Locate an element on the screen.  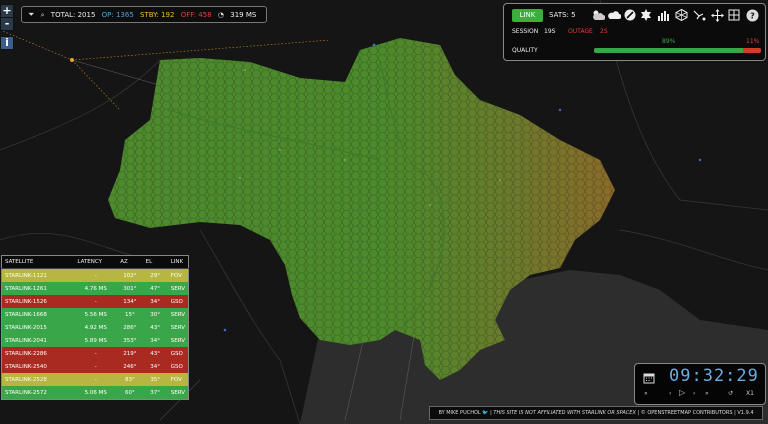
reset-time-icon: ↺ is located at coordinates (730, 393).